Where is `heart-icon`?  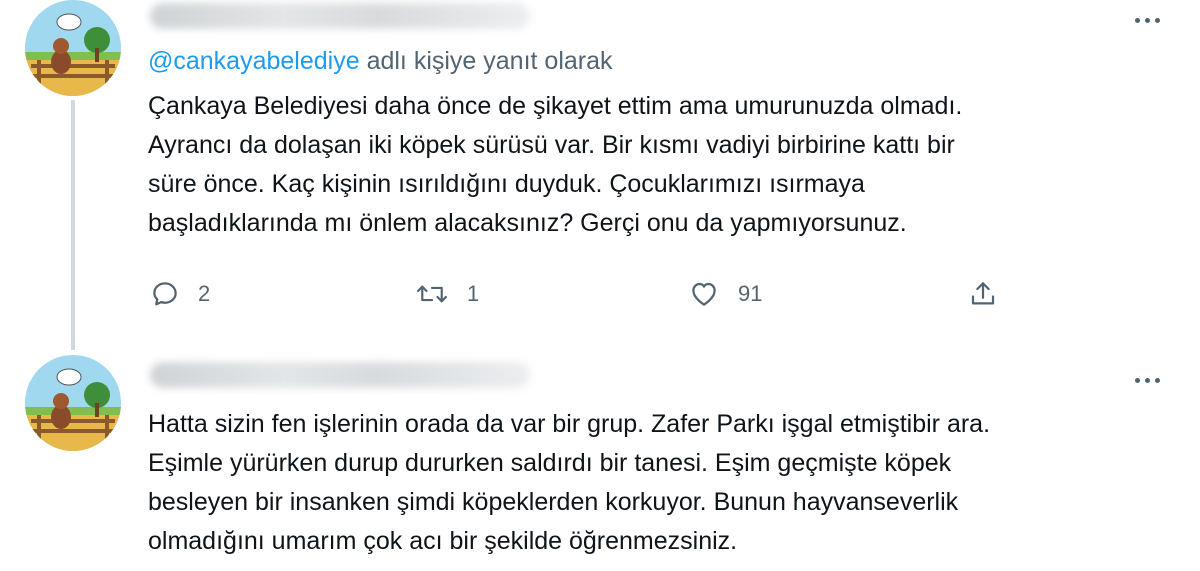 heart-icon is located at coordinates (704, 294).